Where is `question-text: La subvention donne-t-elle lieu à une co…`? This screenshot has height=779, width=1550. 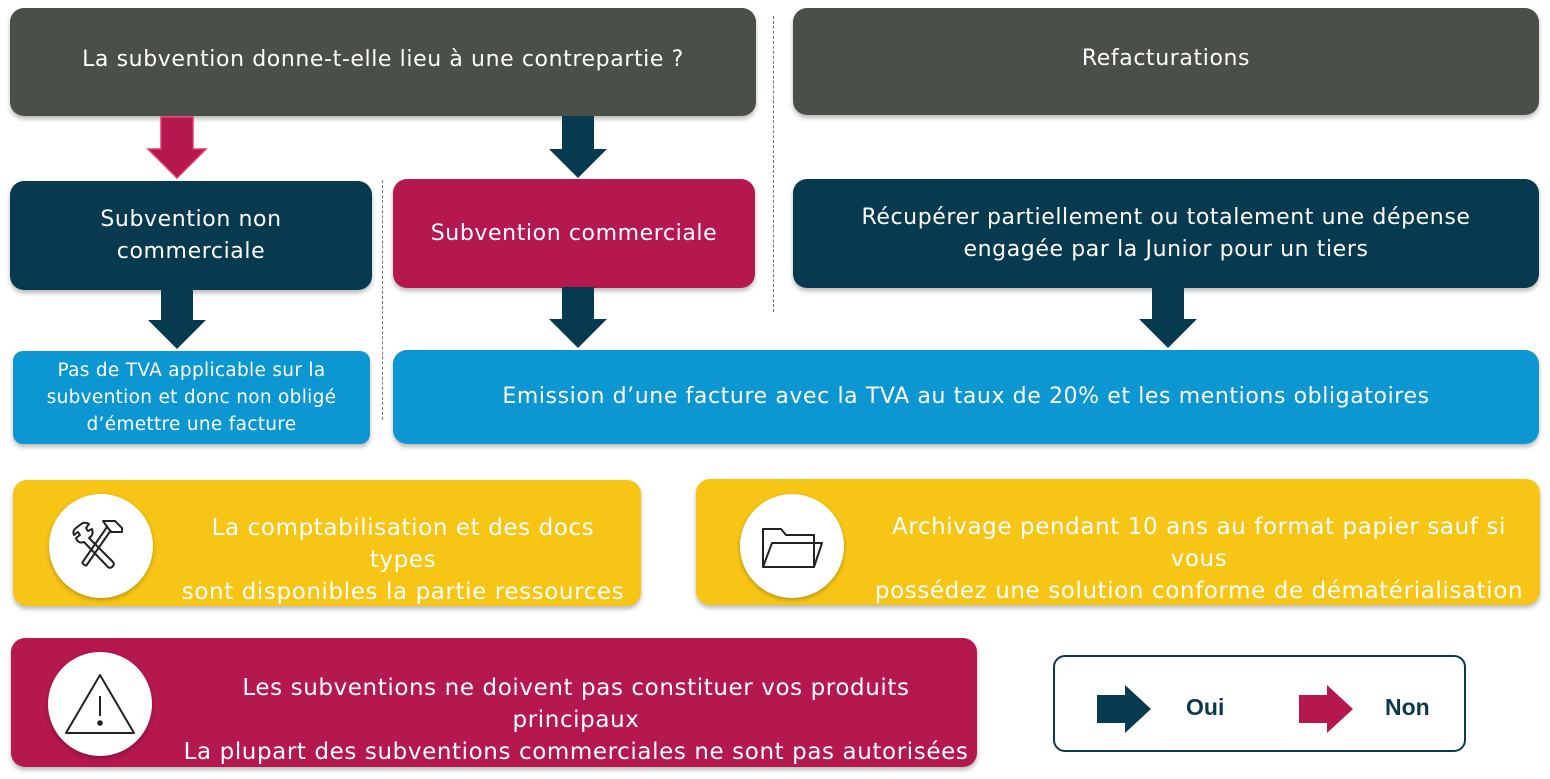 question-text: La subvention donne-t-elle lieu à une co… is located at coordinates (383, 59).